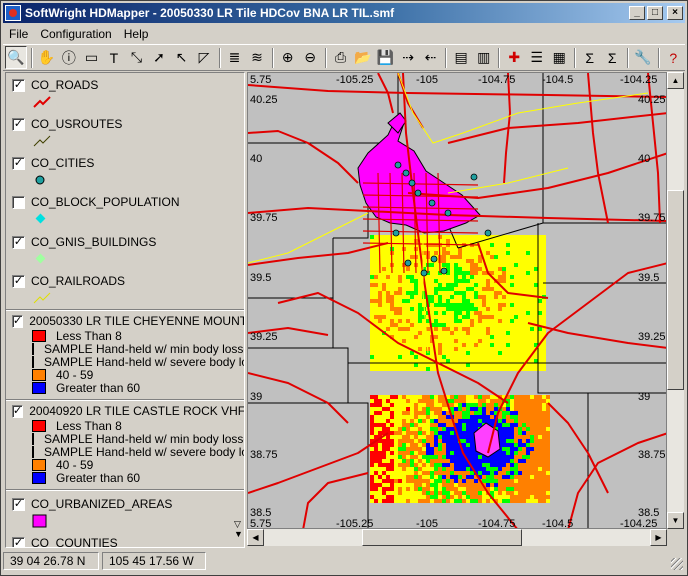  I want to click on status-bar: 39 04 26.78 N 105 45 17.56 W, so click(344, 561).